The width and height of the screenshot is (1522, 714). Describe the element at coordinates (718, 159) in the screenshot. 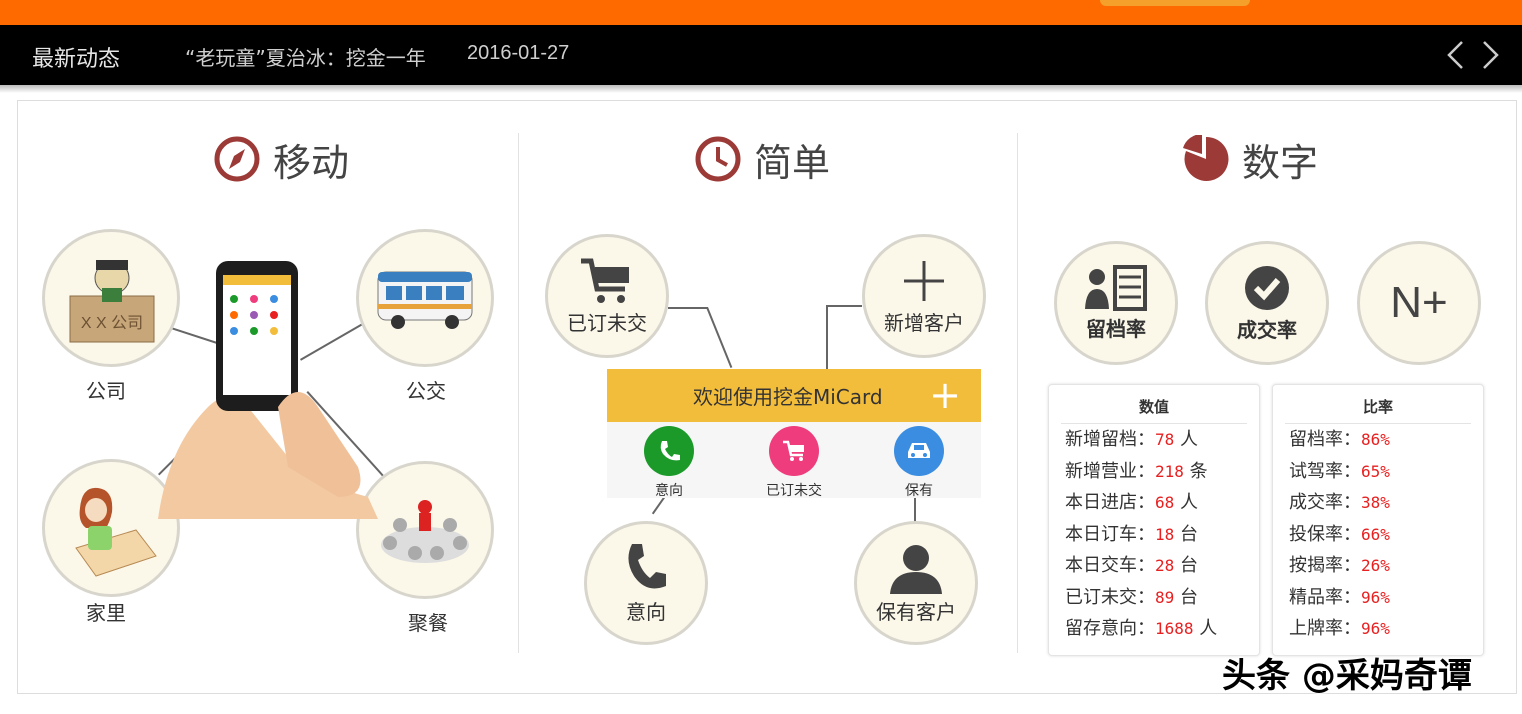

I see `clock-icon` at that location.